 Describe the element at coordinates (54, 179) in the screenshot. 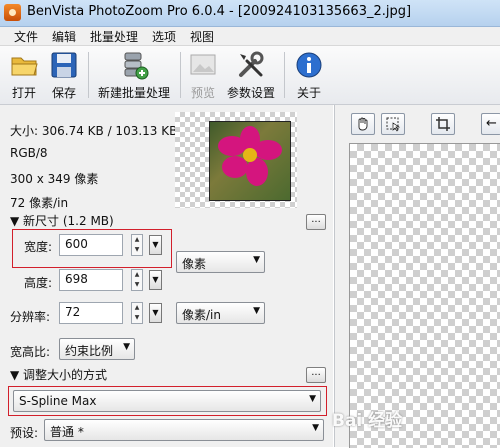

I see `dimensions-text: 300 x 349 像素` at that location.